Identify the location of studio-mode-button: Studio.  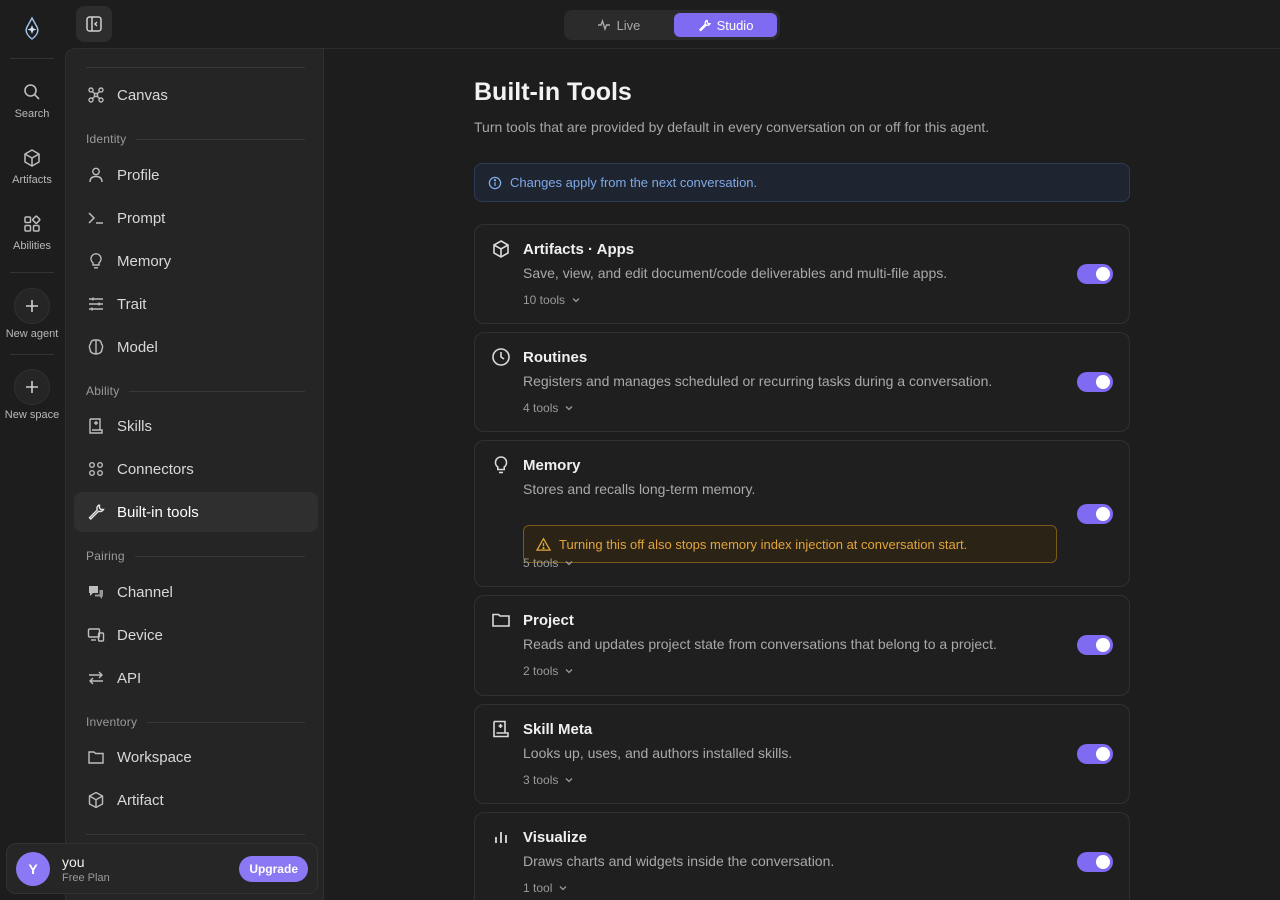
(725, 25).